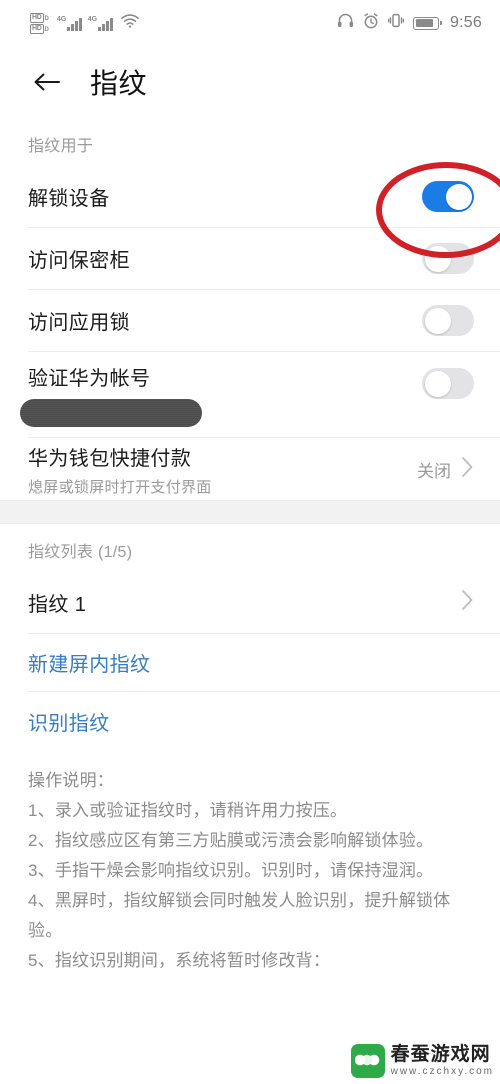 The width and height of the screenshot is (500, 1084). Describe the element at coordinates (129, 23) in the screenshot. I see `wifi-icon` at that location.